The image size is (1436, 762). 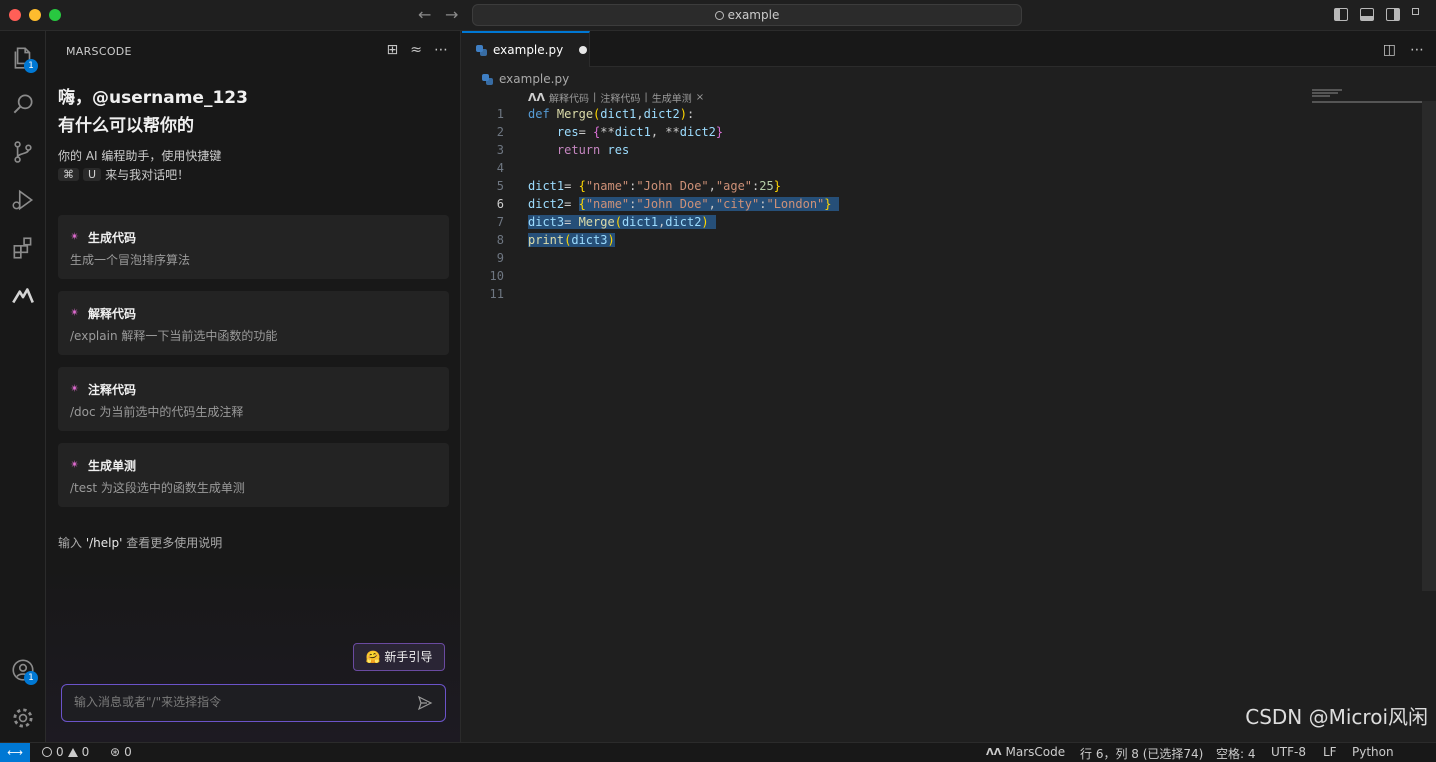 What do you see at coordinates (569, 97) in the screenshot?
I see `codelens-explain: 解释代码` at bounding box center [569, 97].